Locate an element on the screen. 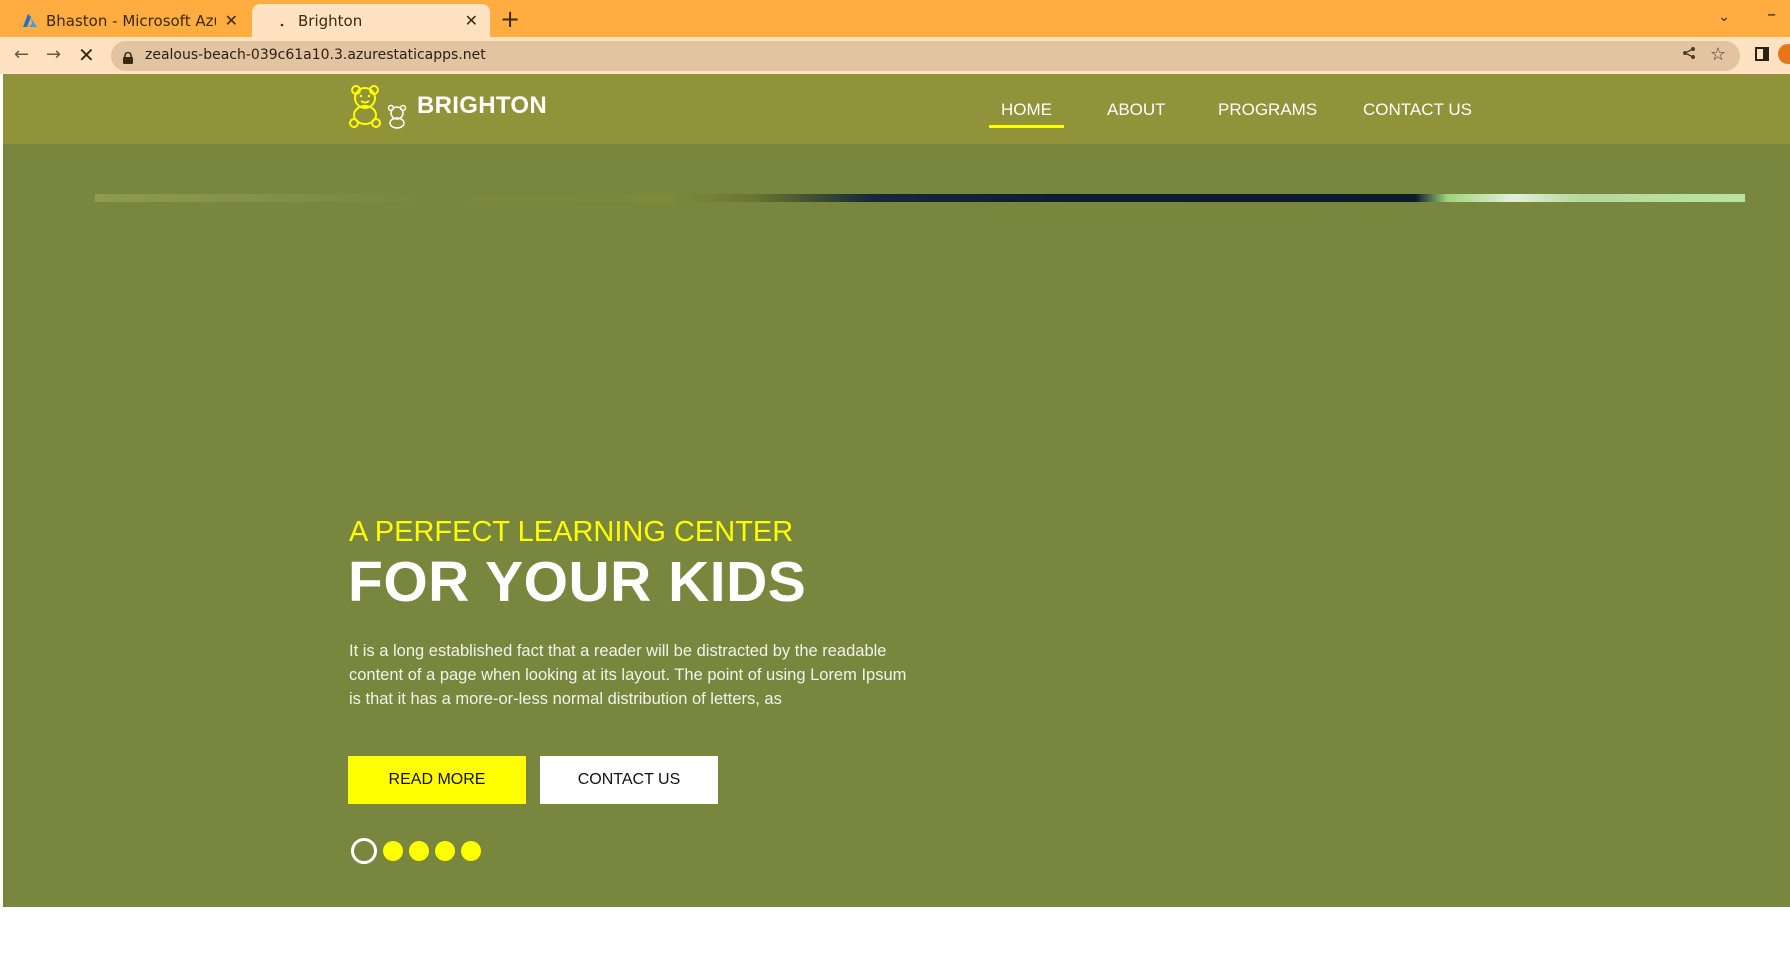  tab-azure: Bhaston - Microsoft Azure ✕ is located at coordinates (125, 20).